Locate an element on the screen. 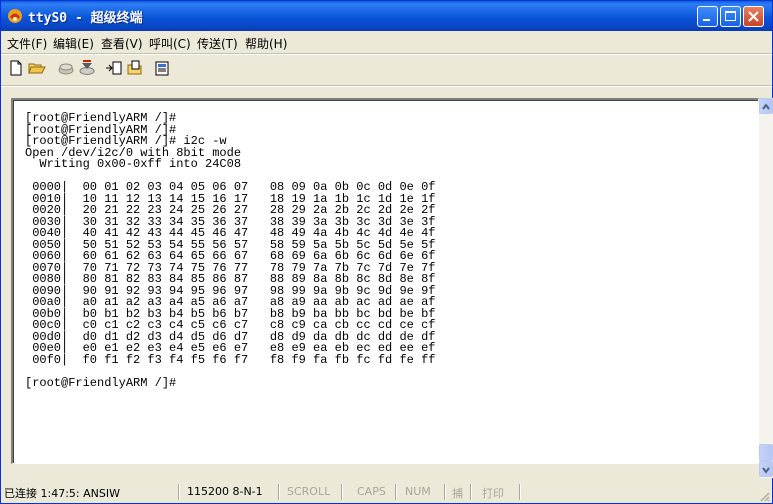  minimize-icon is located at coordinates (706, 20).